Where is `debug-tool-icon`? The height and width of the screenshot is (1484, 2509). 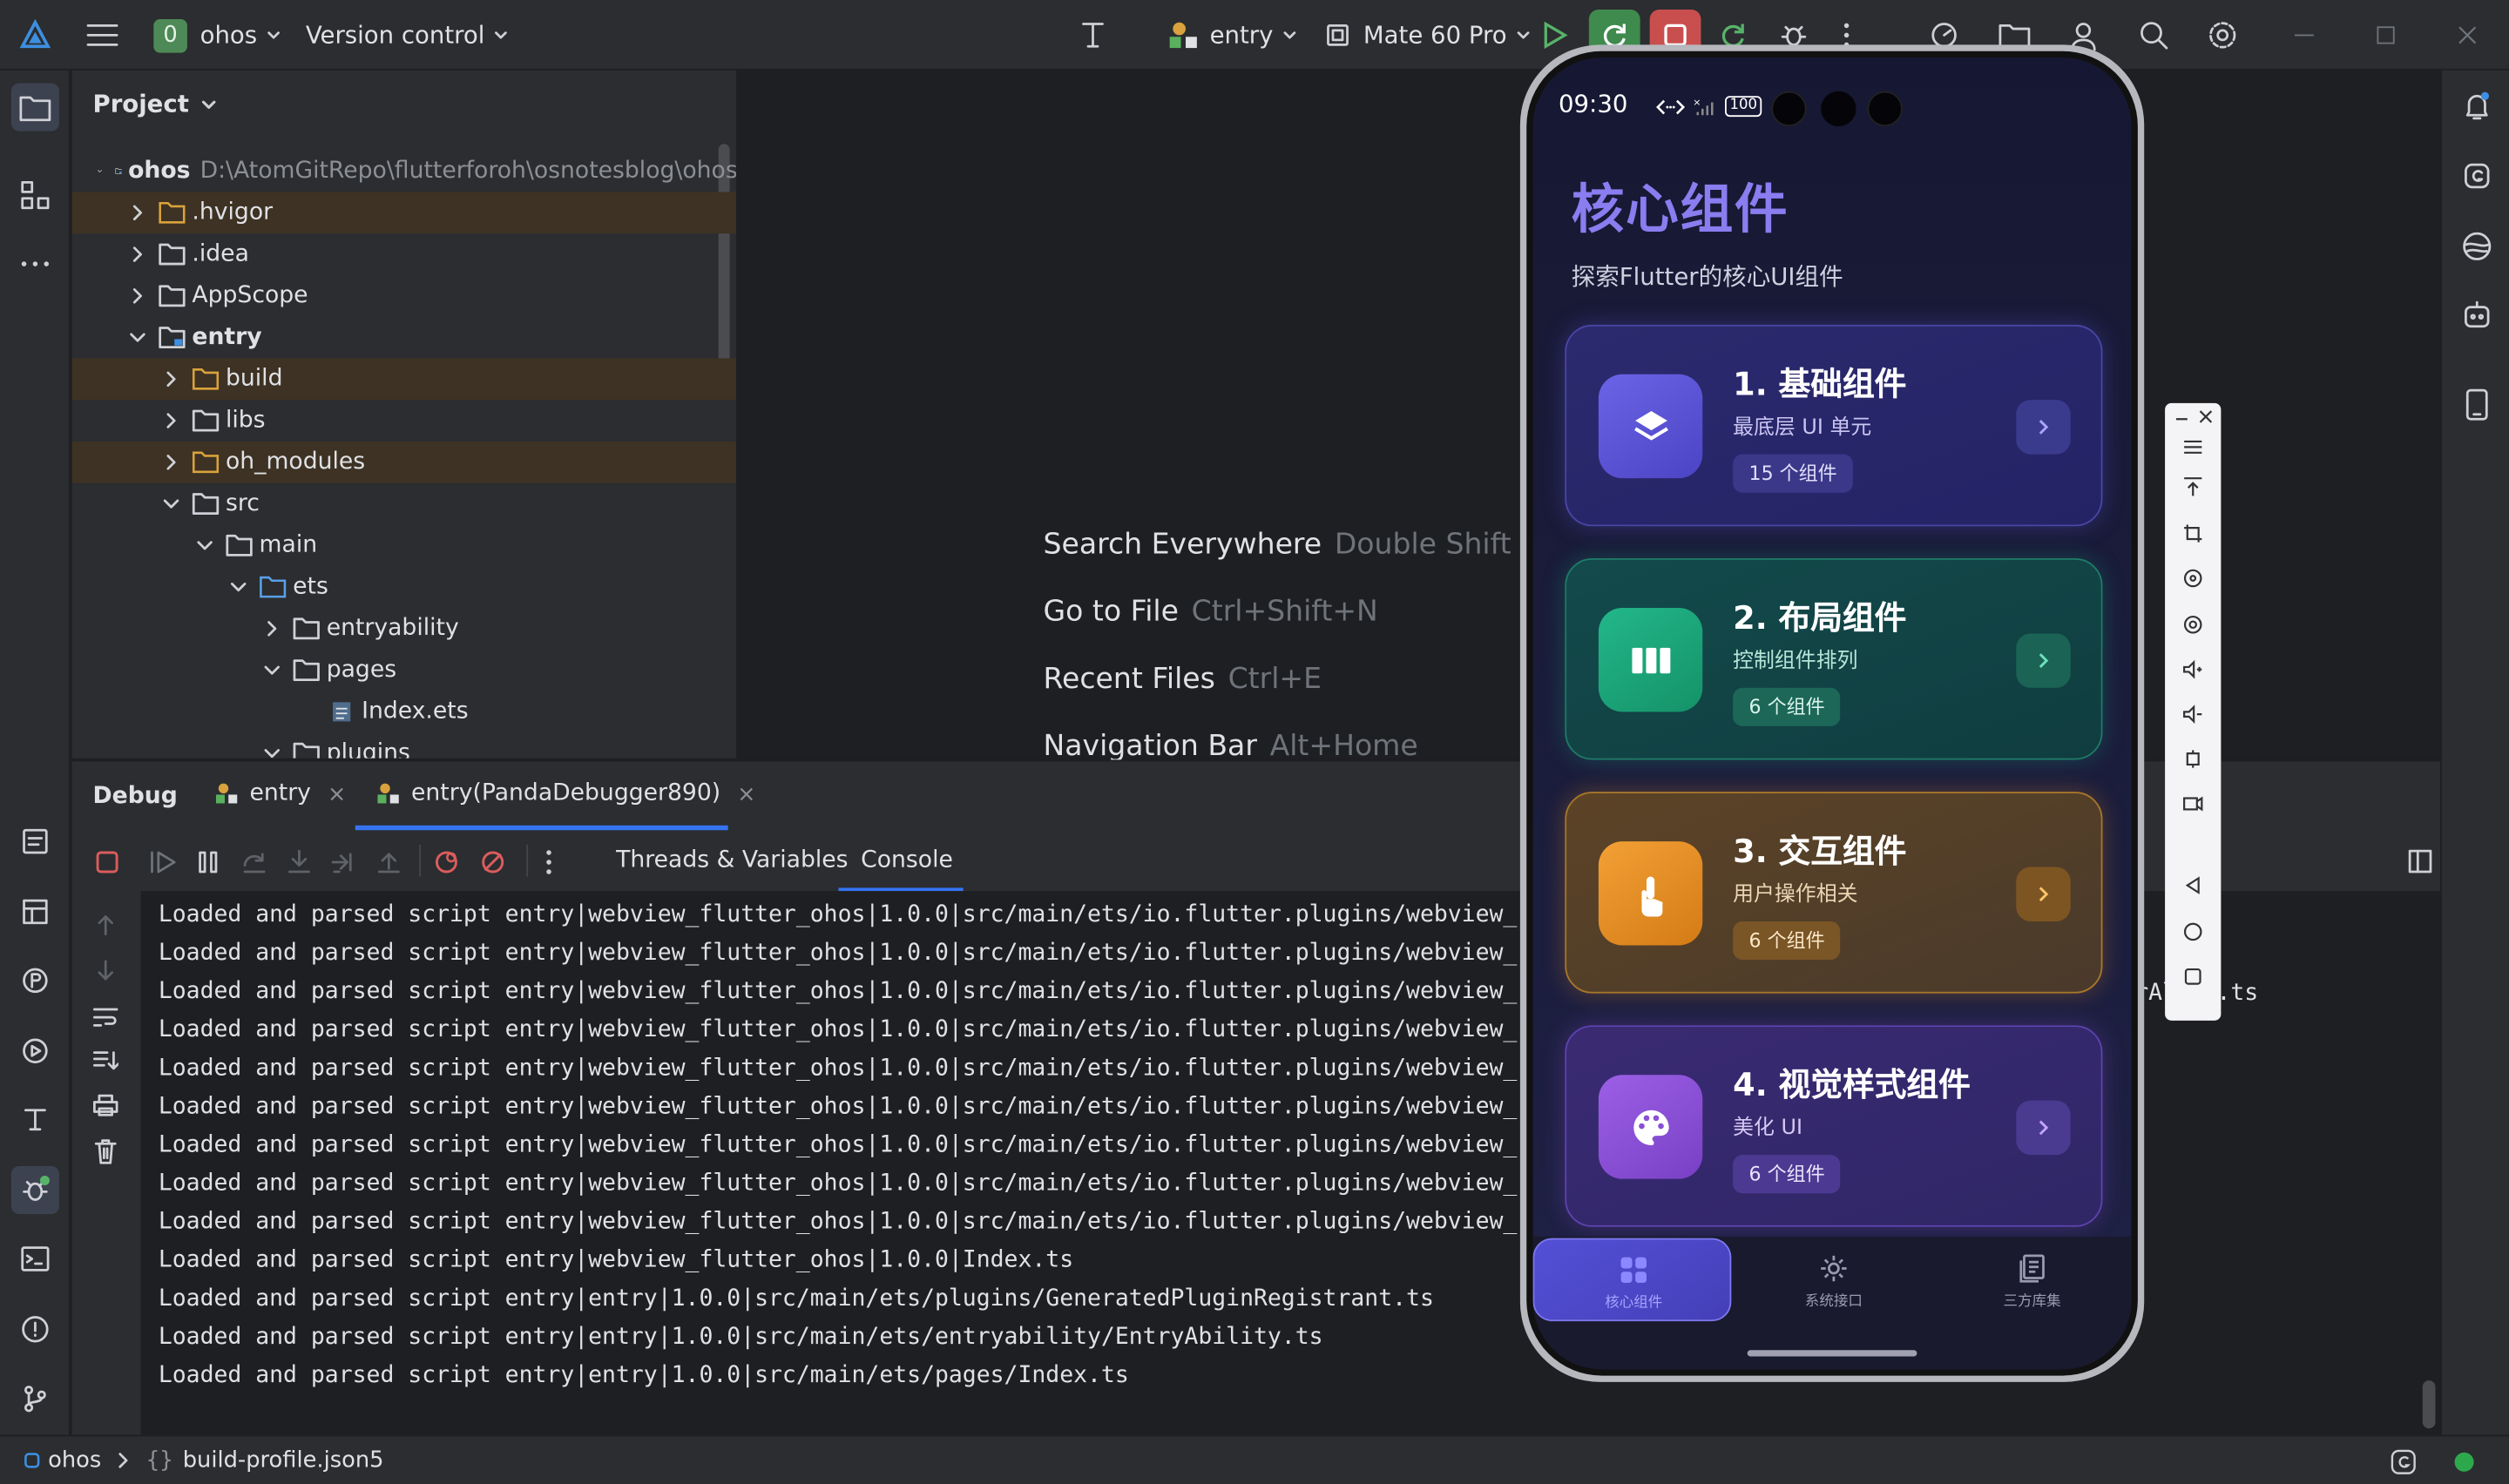
debug-tool-icon is located at coordinates (34, 1190).